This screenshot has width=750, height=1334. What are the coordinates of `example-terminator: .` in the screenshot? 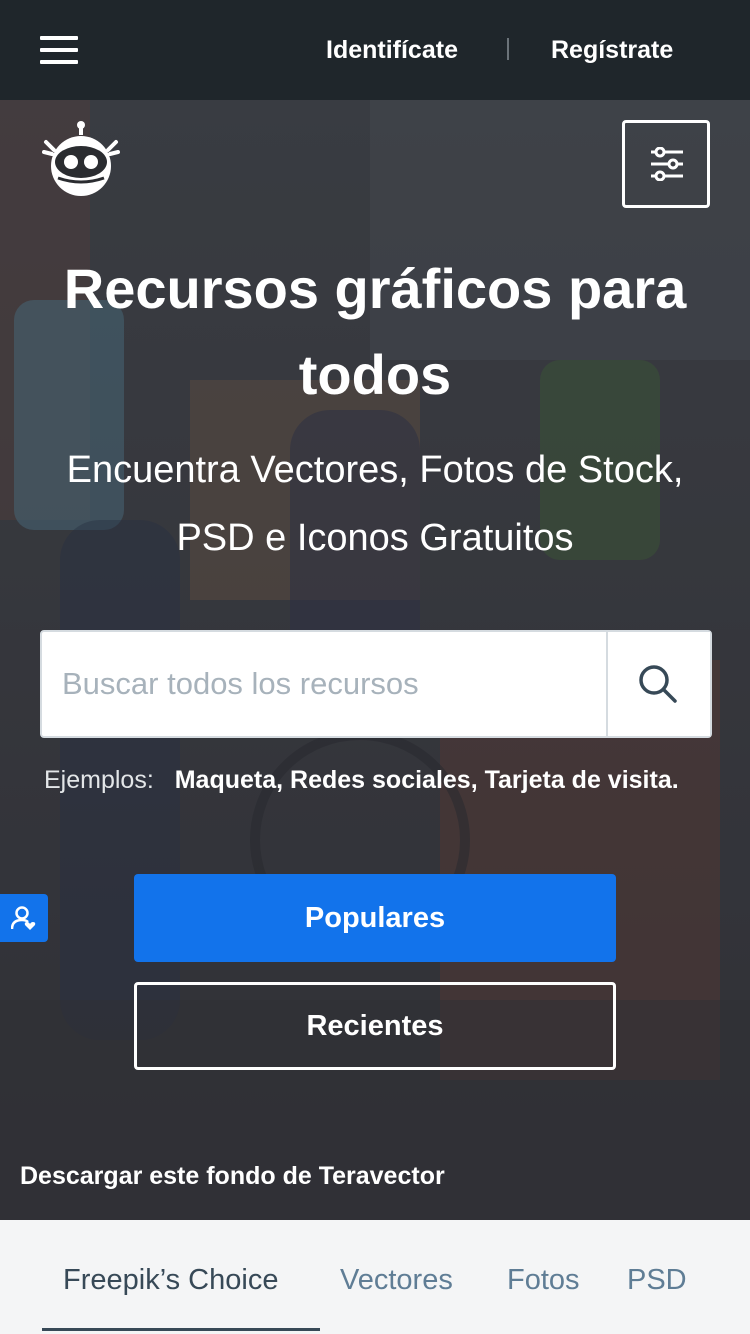 It's located at (675, 780).